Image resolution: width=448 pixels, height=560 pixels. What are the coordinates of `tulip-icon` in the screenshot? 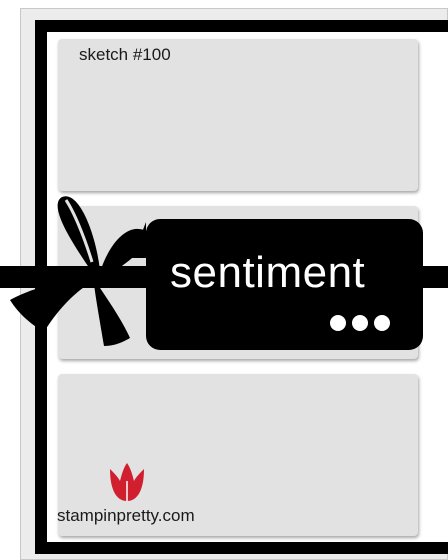 It's located at (127, 482).